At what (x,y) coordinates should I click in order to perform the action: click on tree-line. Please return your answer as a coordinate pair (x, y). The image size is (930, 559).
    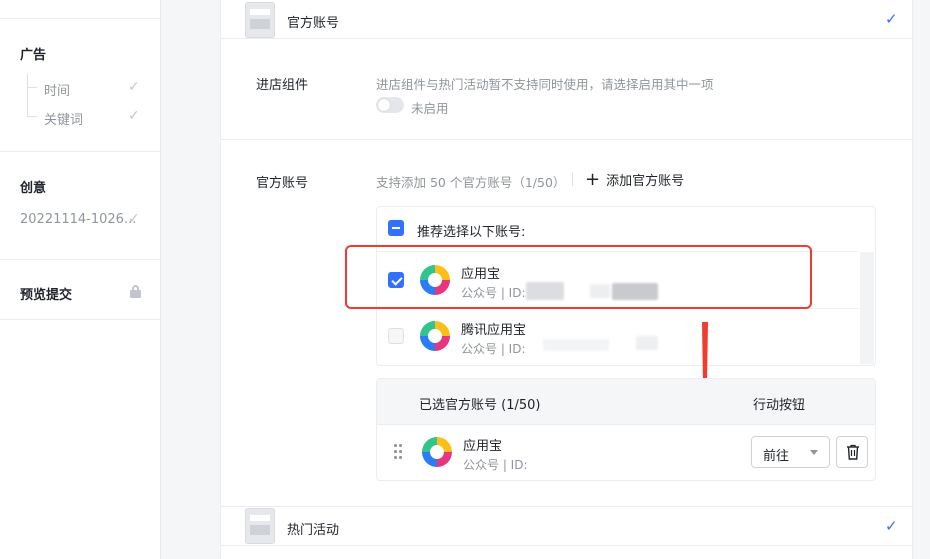
    Looking at the image, I should click on (27, 95).